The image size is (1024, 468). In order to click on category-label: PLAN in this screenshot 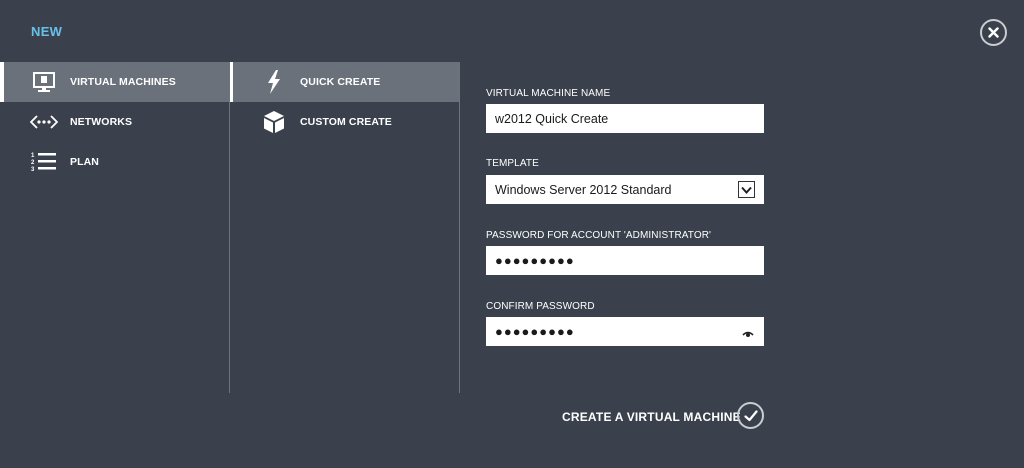, I will do `click(84, 162)`.